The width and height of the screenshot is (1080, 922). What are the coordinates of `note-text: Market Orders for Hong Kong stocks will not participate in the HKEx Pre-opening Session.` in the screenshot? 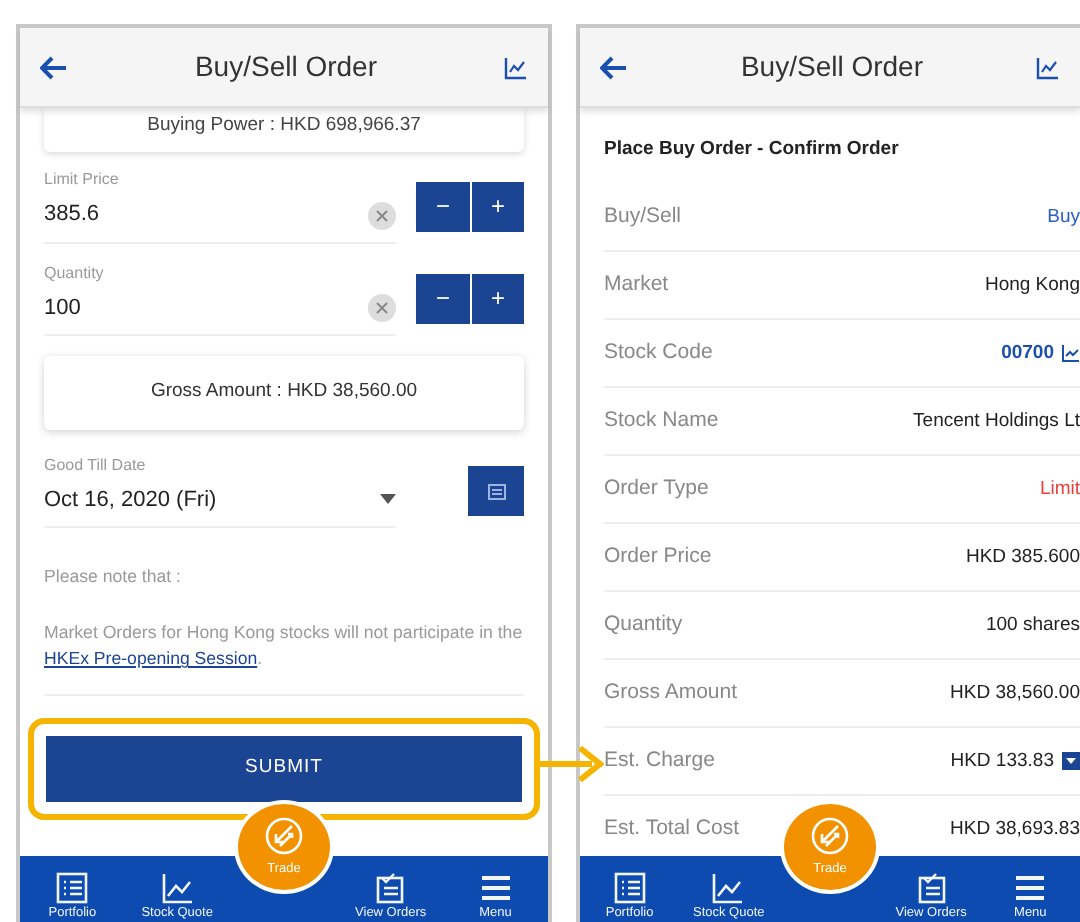 It's located at (284, 657).